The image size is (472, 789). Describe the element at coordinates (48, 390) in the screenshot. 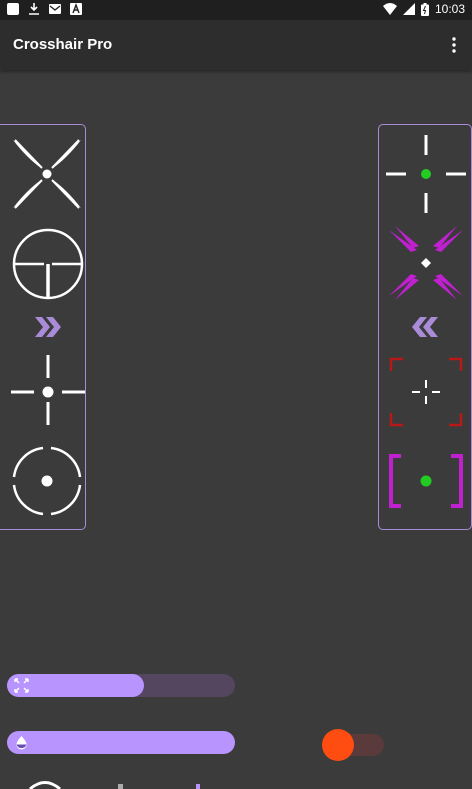

I see `dot-gap-crosshair-icon` at that location.